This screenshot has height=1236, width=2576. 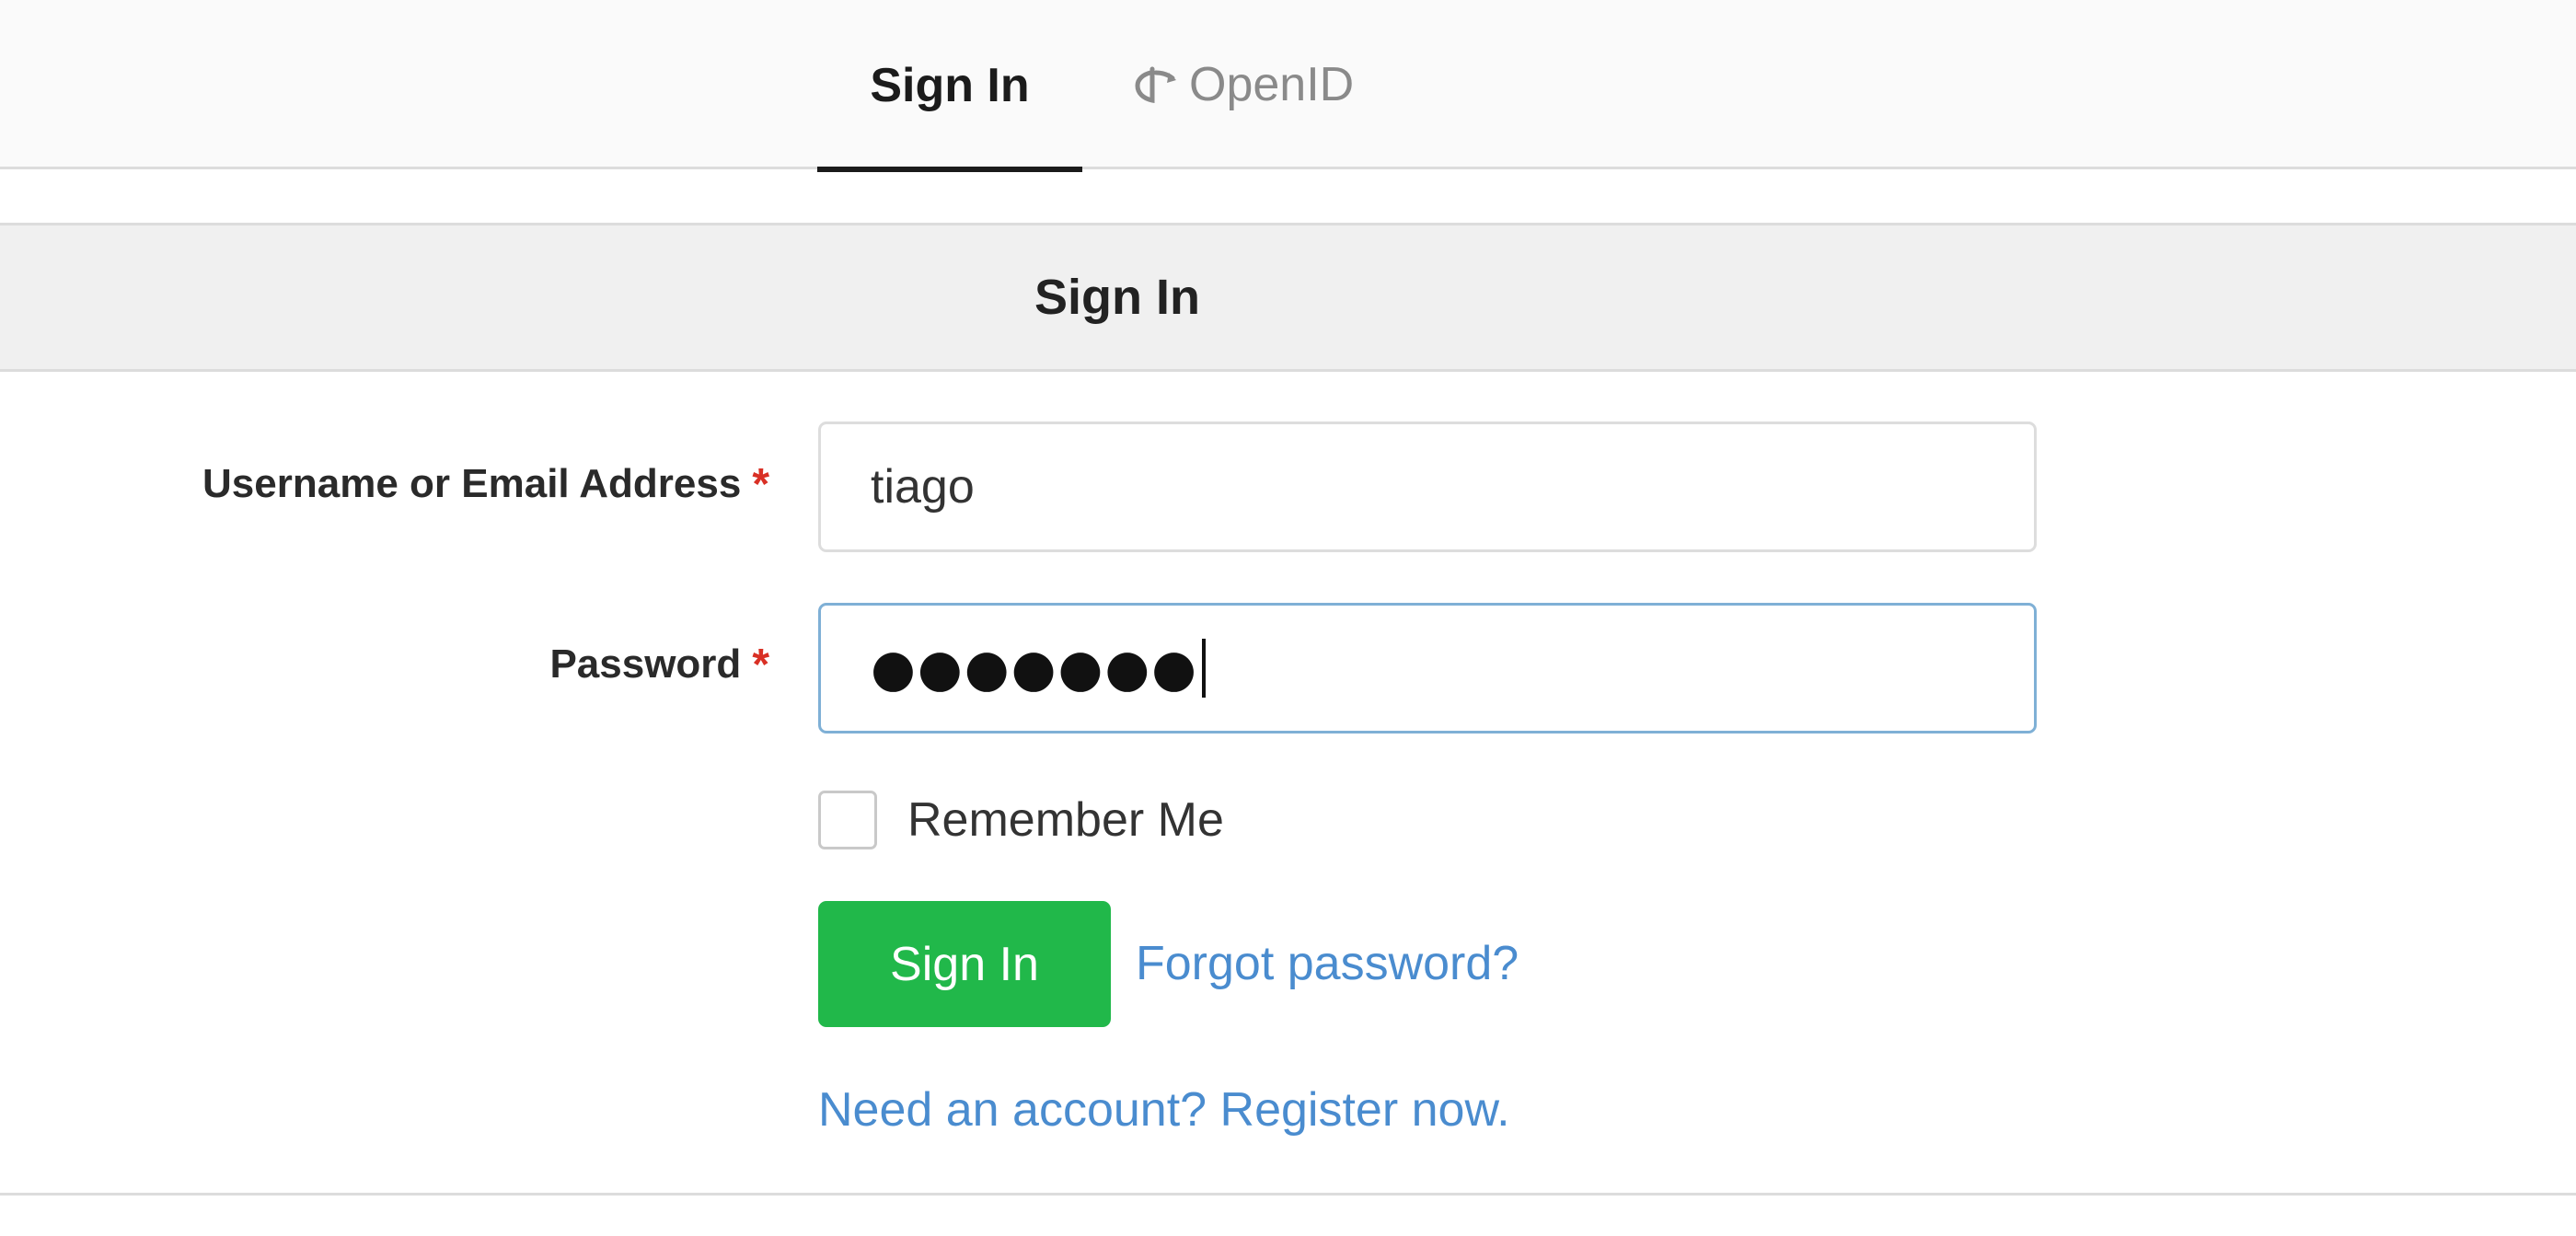 What do you see at coordinates (645, 664) in the screenshot?
I see `password-label-text: Password` at bounding box center [645, 664].